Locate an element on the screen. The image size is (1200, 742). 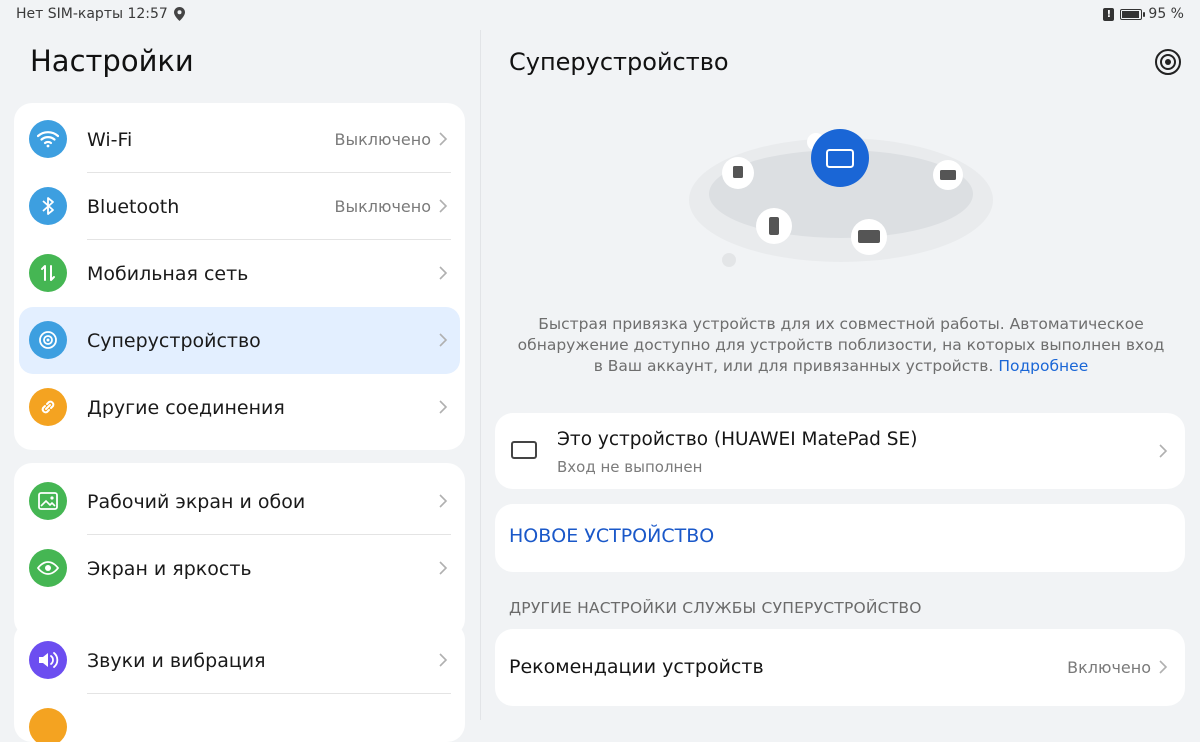
superdevice-illustration is located at coordinates (841, 198).